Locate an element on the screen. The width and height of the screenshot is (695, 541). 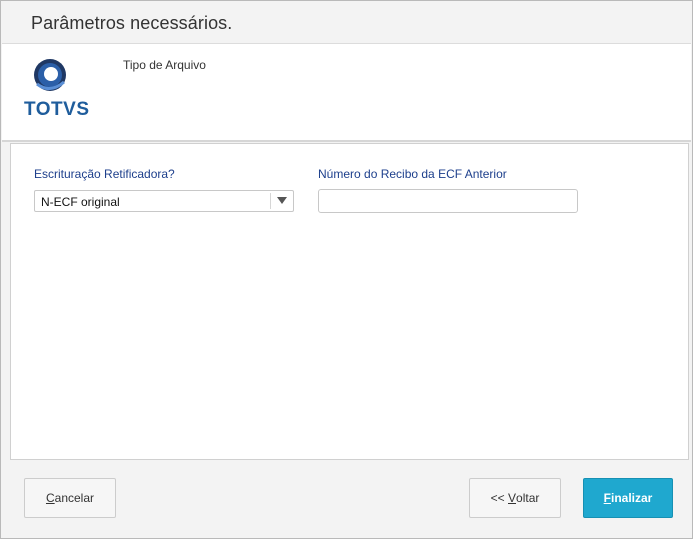
back-button-label: oltar is located at coordinates (528, 498).